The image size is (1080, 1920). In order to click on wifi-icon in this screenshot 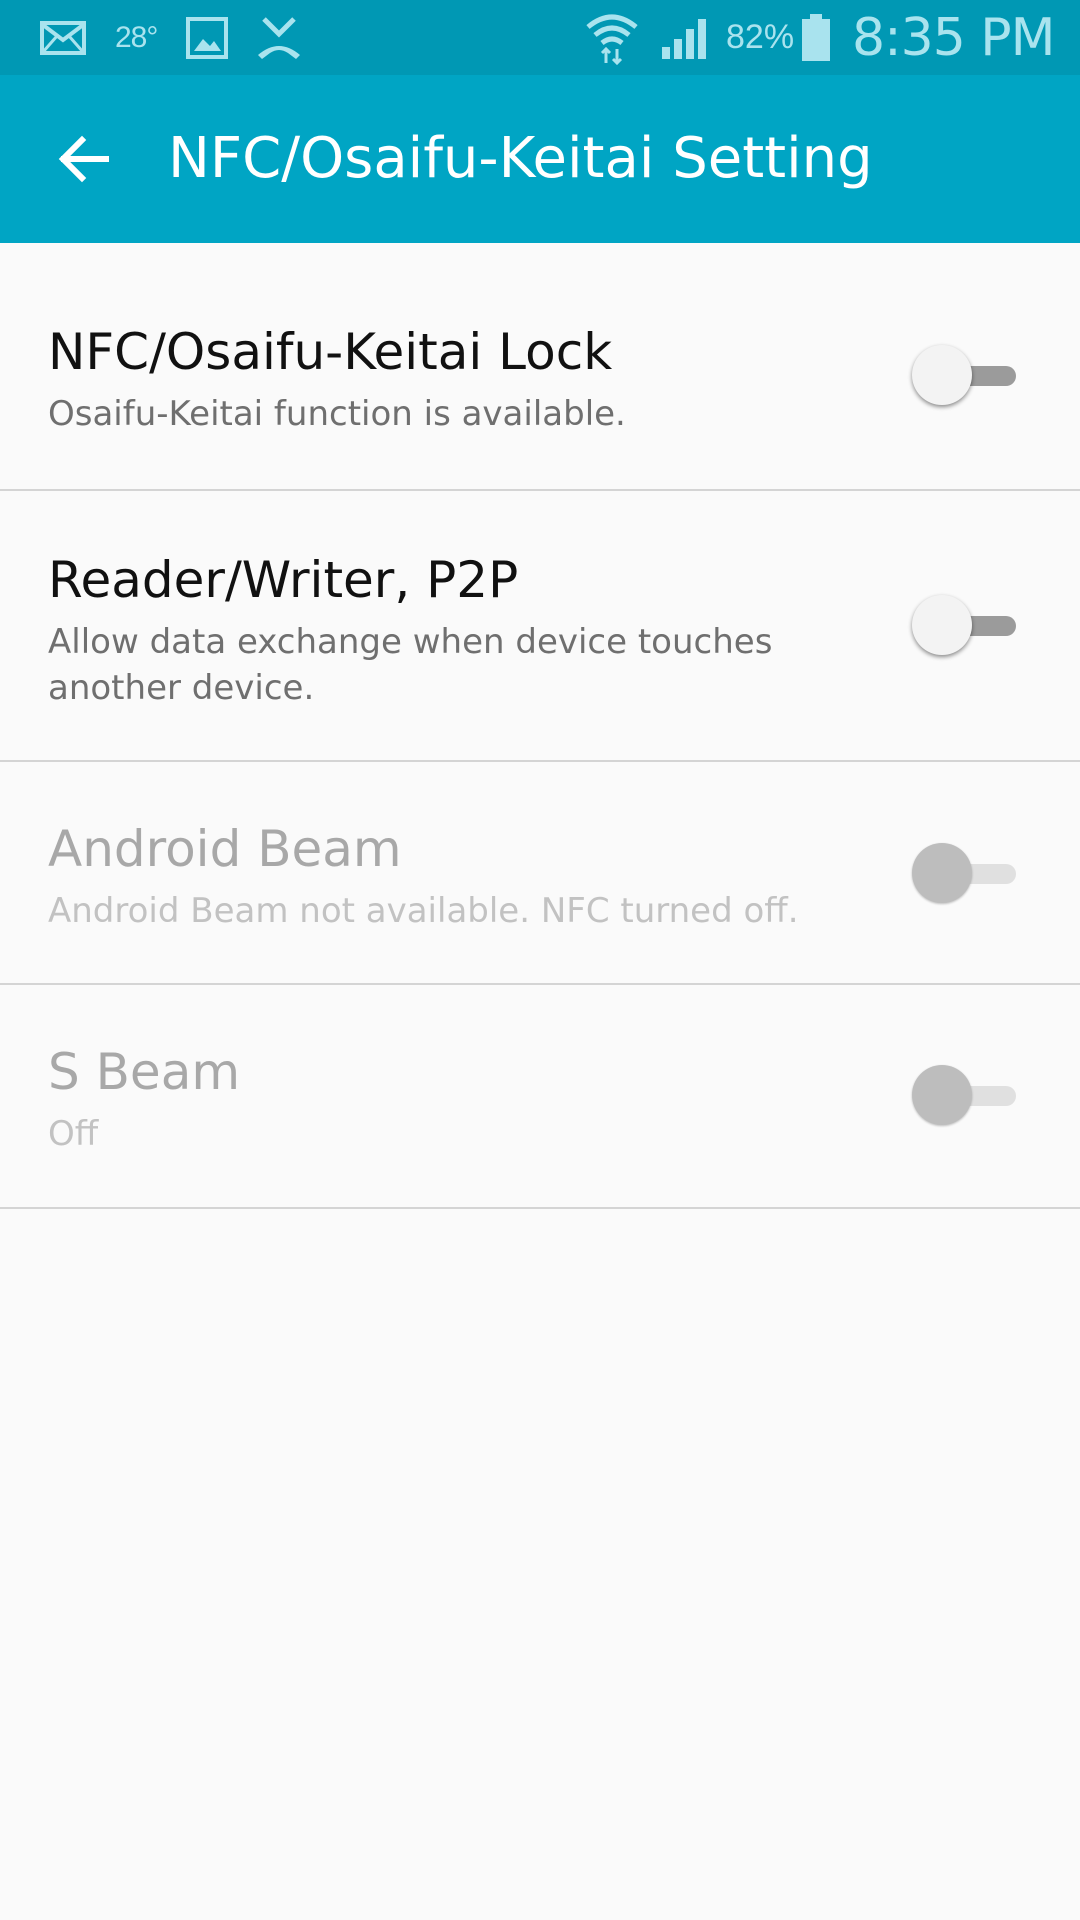, I will do `click(612, 37)`.